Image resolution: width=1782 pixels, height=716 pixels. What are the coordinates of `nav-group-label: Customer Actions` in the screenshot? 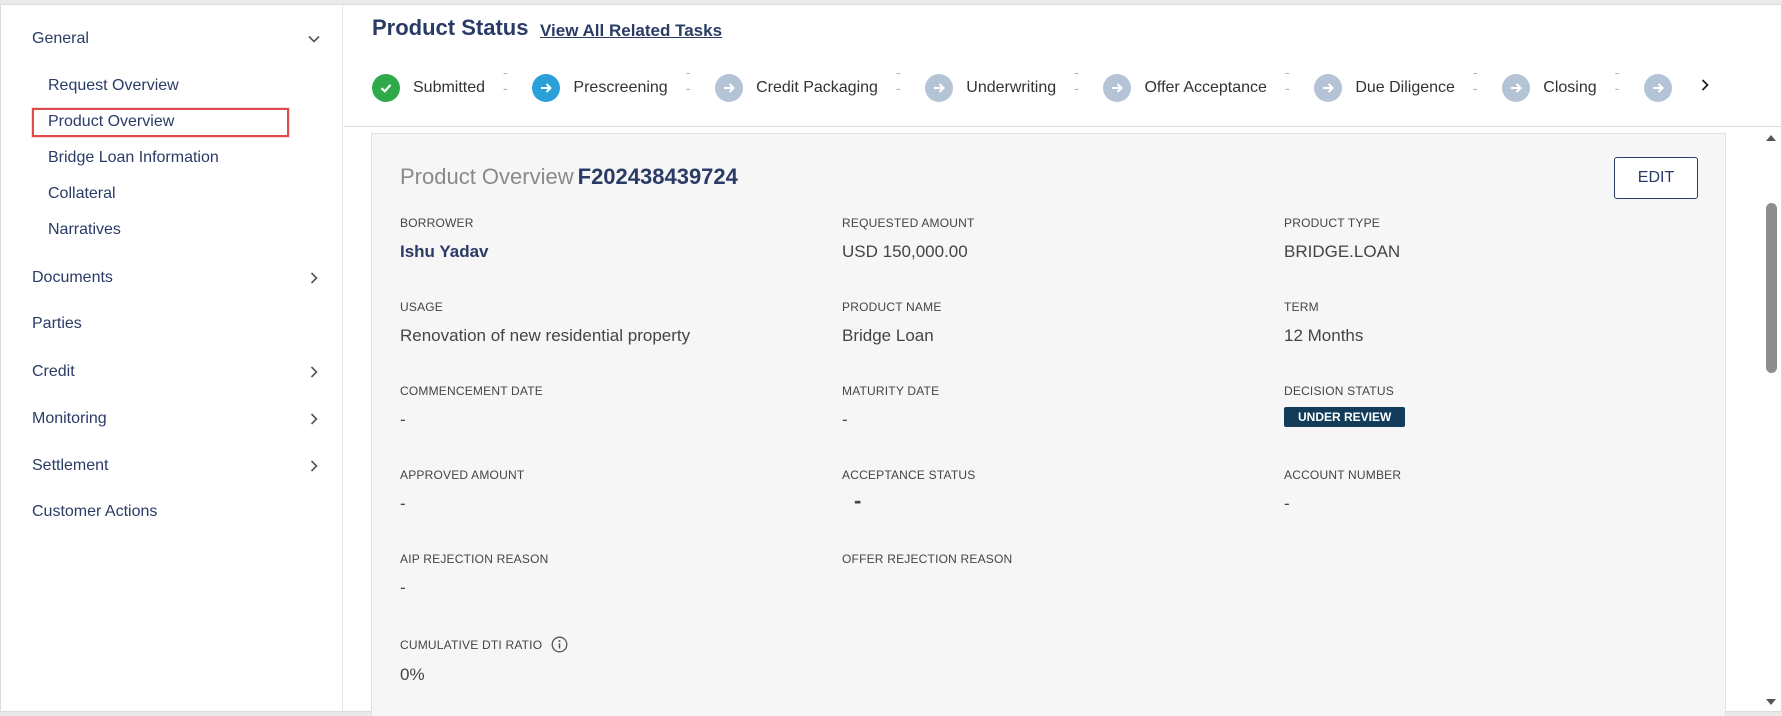 It's located at (95, 511).